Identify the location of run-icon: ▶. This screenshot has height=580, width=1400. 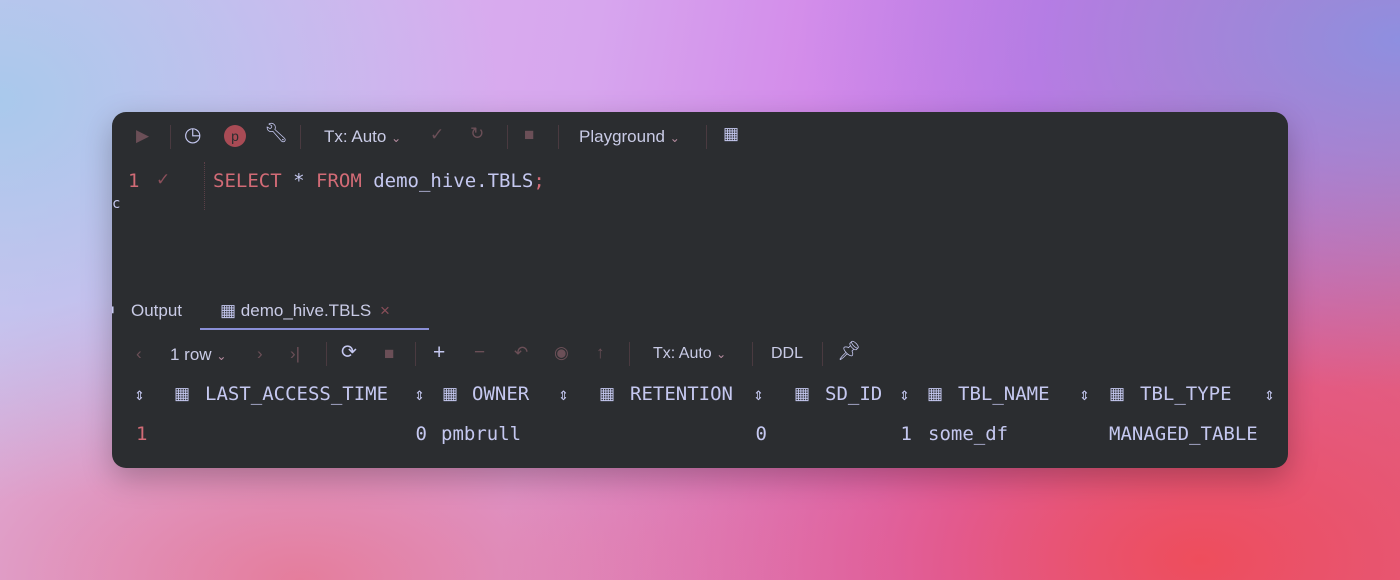
(142, 135).